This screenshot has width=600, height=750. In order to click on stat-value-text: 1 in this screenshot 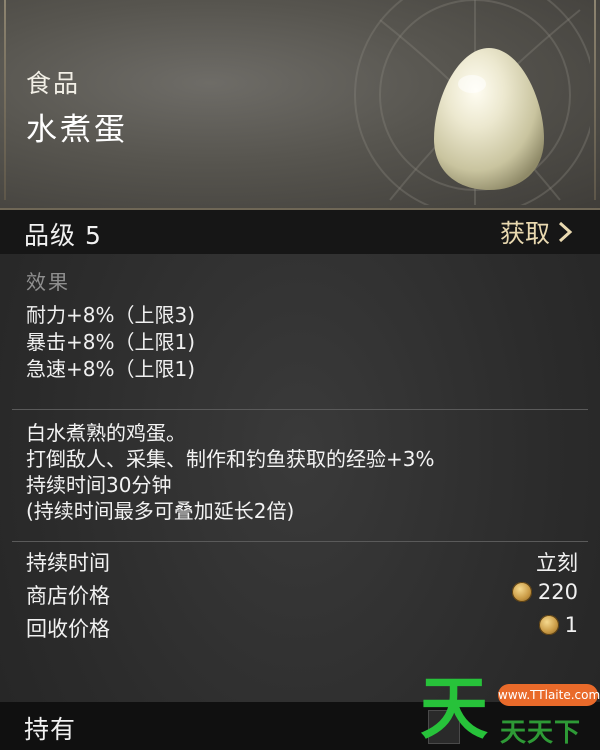, I will do `click(571, 625)`.